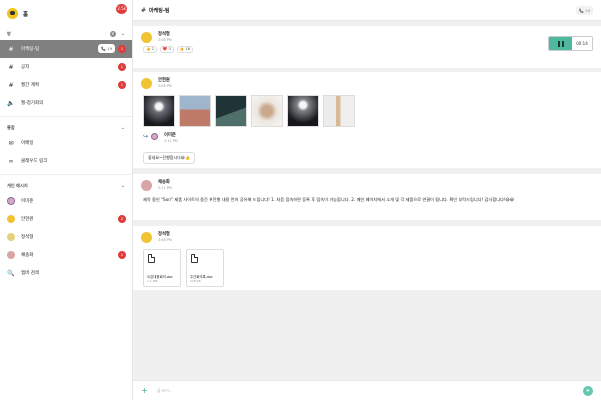 This screenshot has height=400, width=601. Describe the element at coordinates (171, 141) in the screenshot. I see `reply-time: 2:11 PM` at that location.